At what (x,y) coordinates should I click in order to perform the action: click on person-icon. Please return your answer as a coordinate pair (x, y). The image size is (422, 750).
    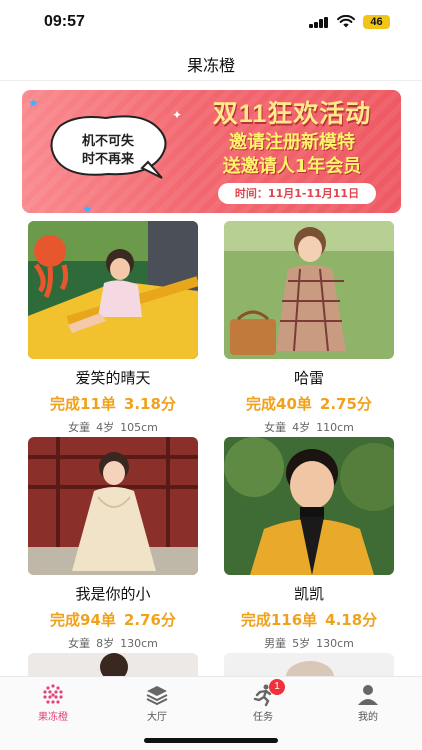
    Looking at the image, I should click on (368, 695).